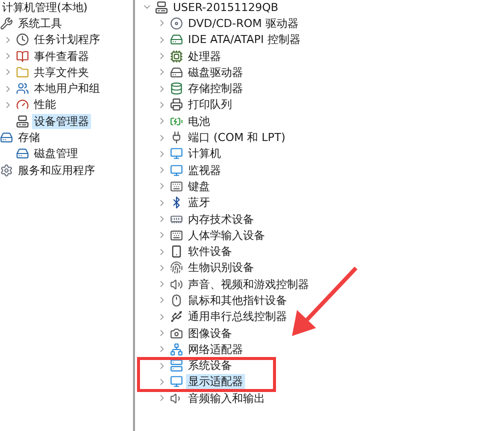  I want to click on usb-icon, so click(176, 317).